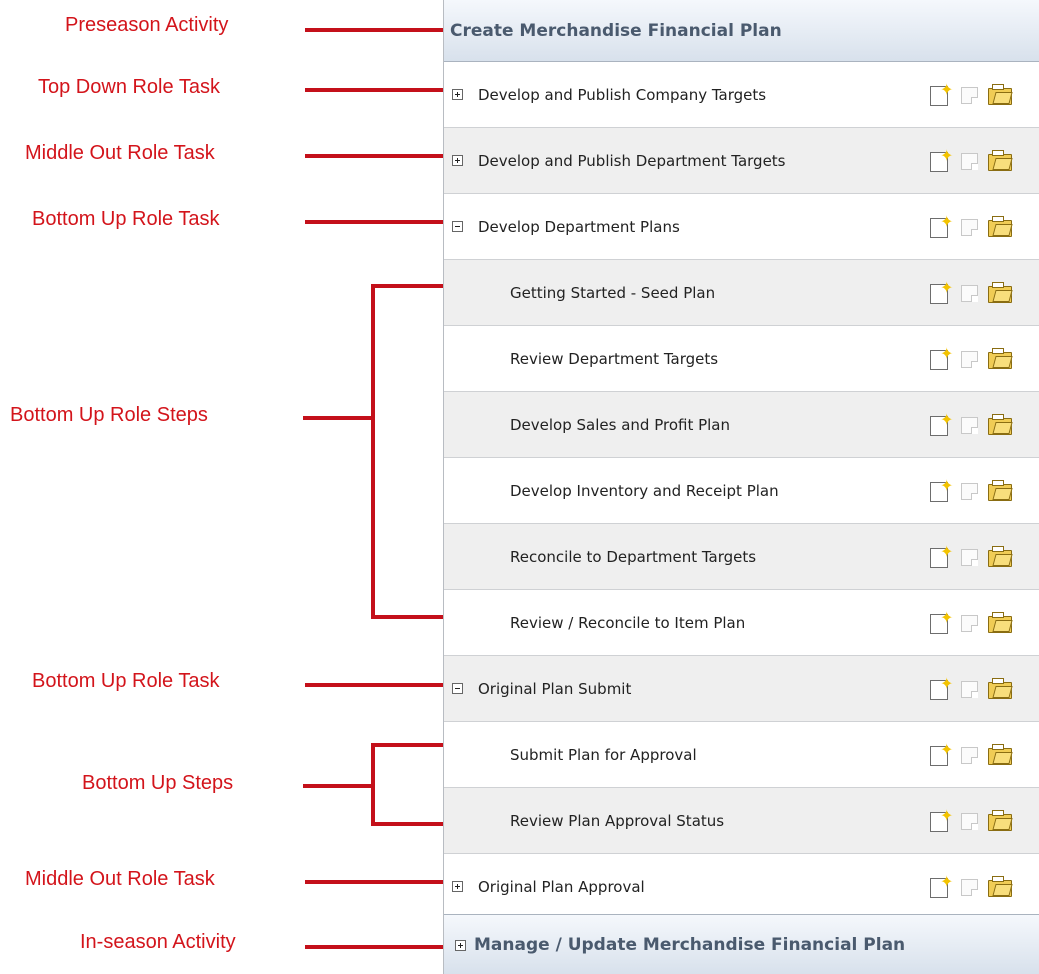  I want to click on task-label: Original Plan Submit, so click(555, 689).